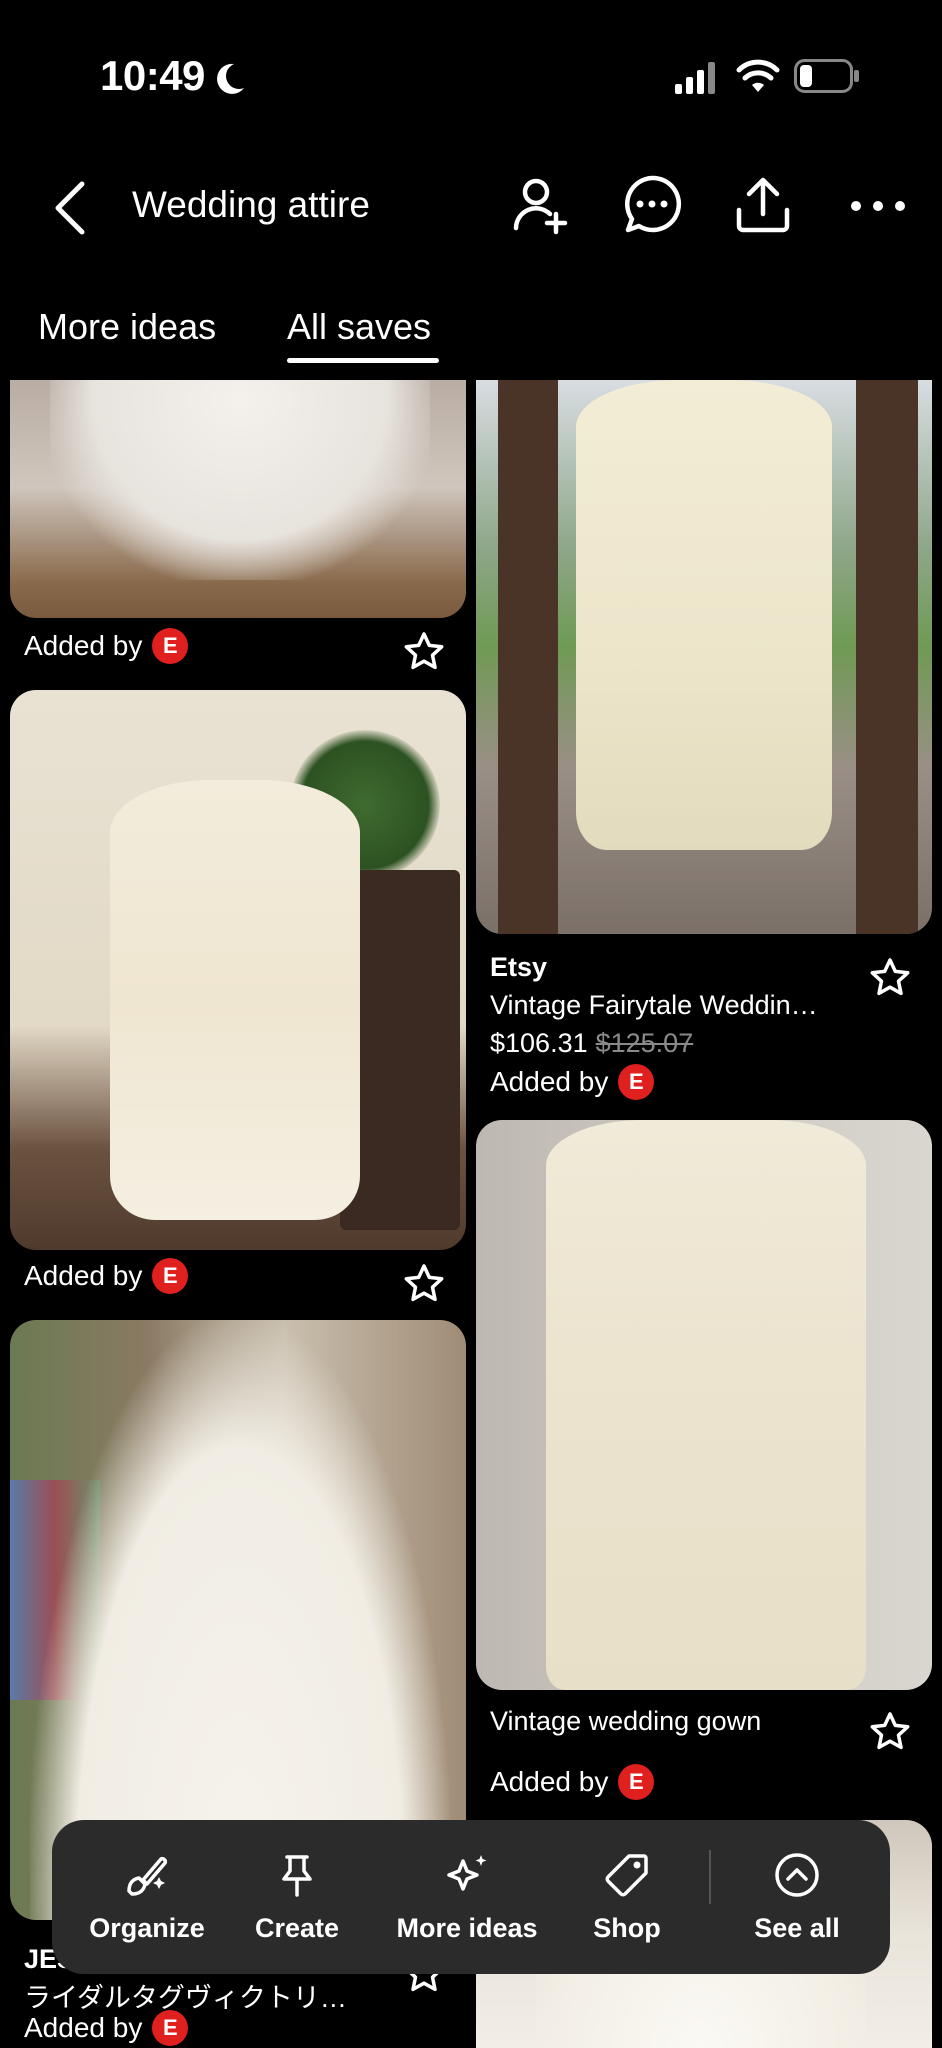 The image size is (942, 2048). What do you see at coordinates (127, 327) in the screenshot?
I see `tab-more-ideas: More ideas` at bounding box center [127, 327].